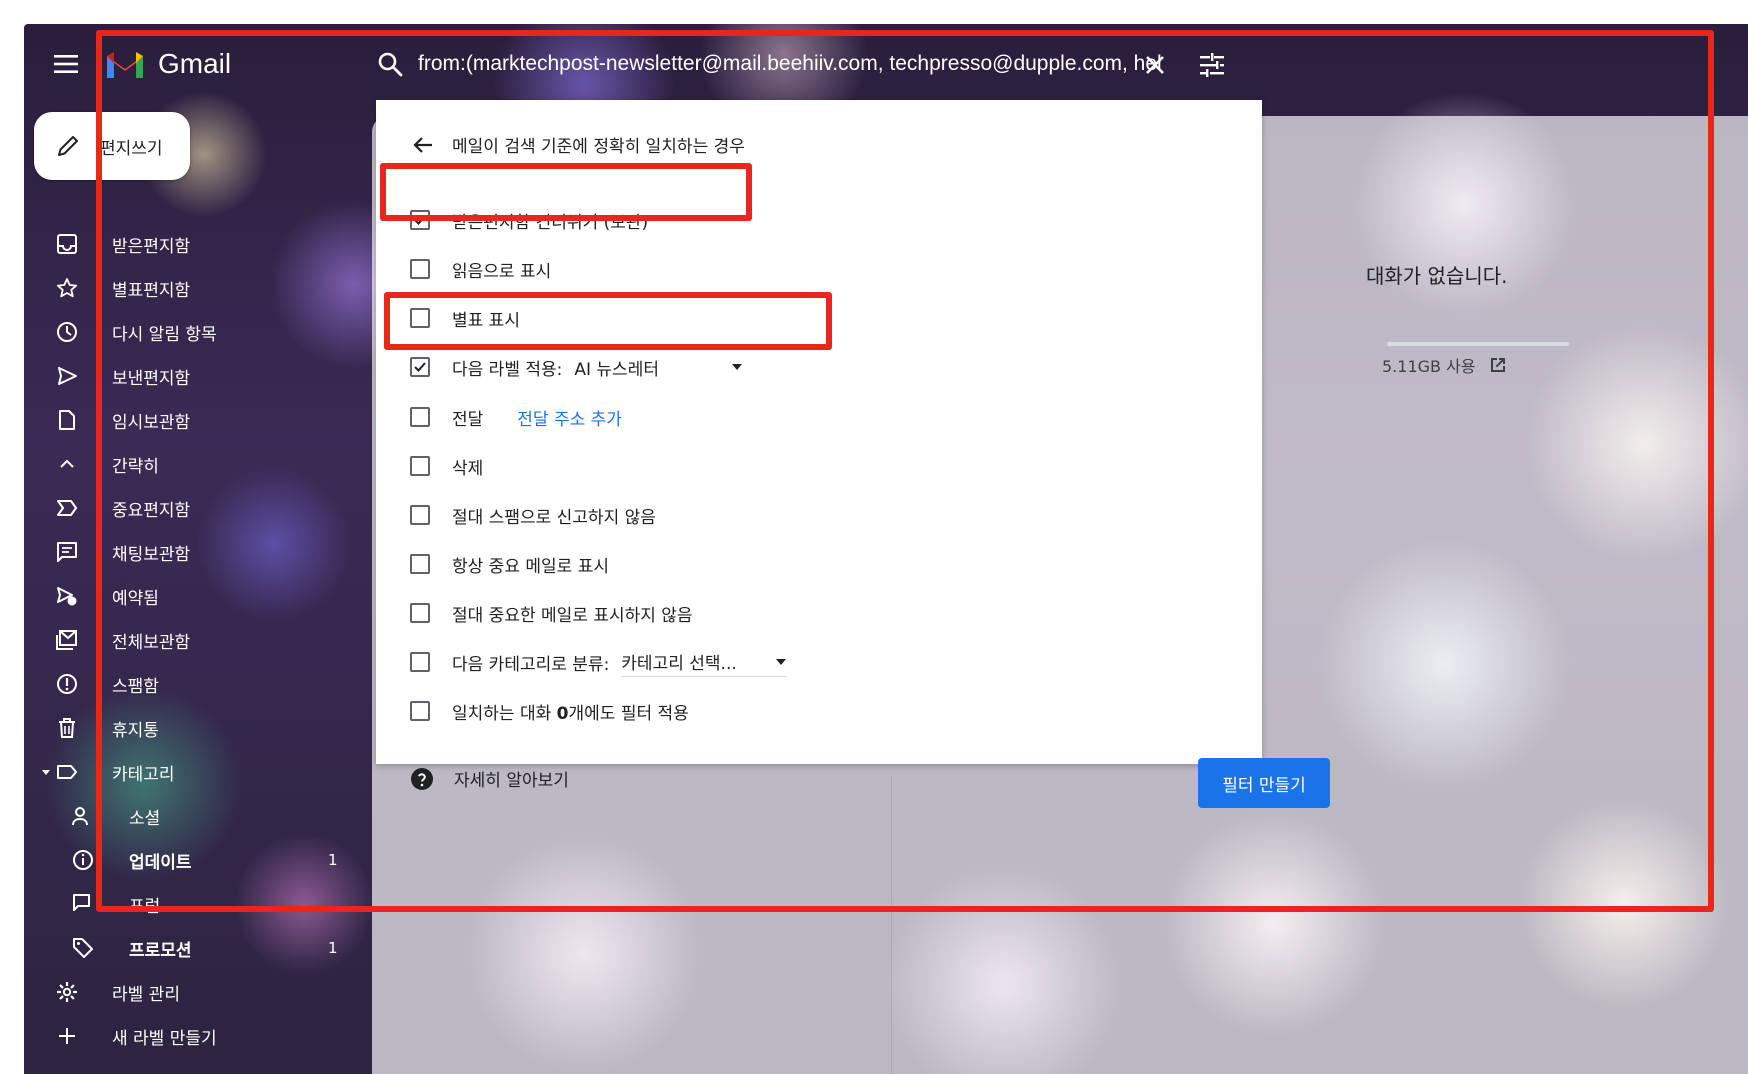 The width and height of the screenshot is (1748, 1074). What do you see at coordinates (80, 816) in the screenshot?
I see `people-icon` at bounding box center [80, 816].